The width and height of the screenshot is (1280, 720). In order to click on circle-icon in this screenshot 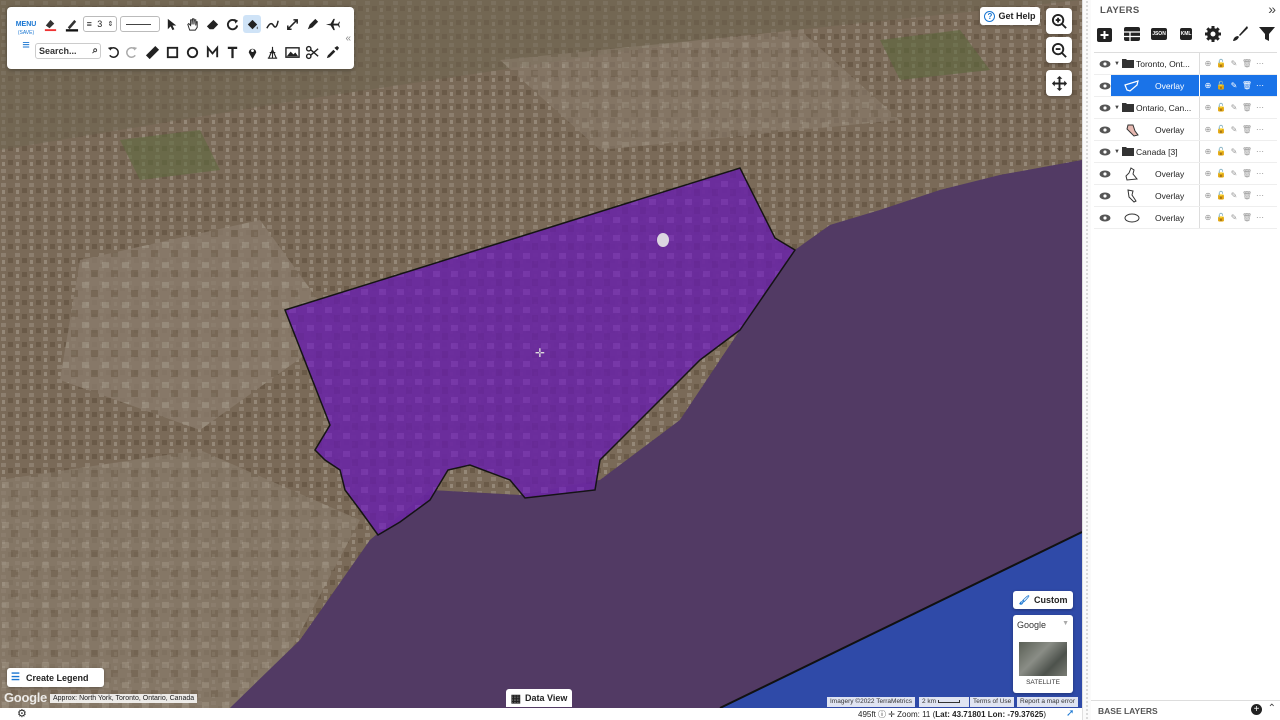, I will do `click(192, 52)`.